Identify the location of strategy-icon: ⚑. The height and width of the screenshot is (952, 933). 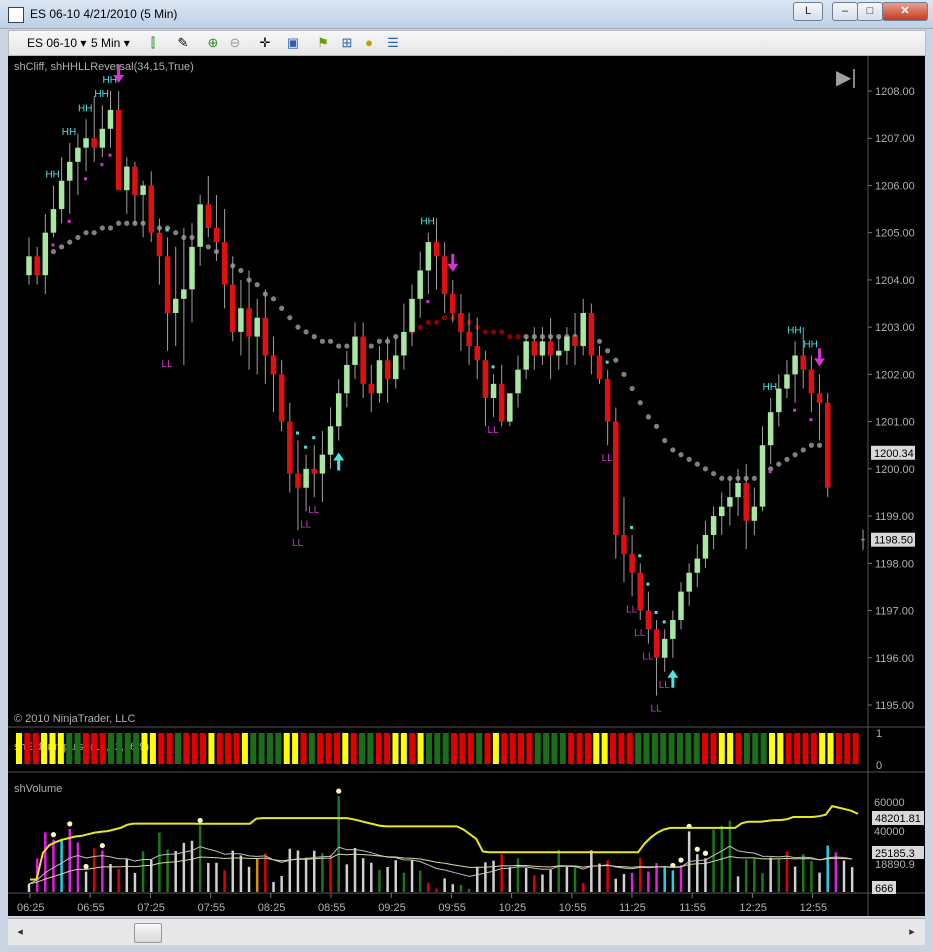
(323, 43).